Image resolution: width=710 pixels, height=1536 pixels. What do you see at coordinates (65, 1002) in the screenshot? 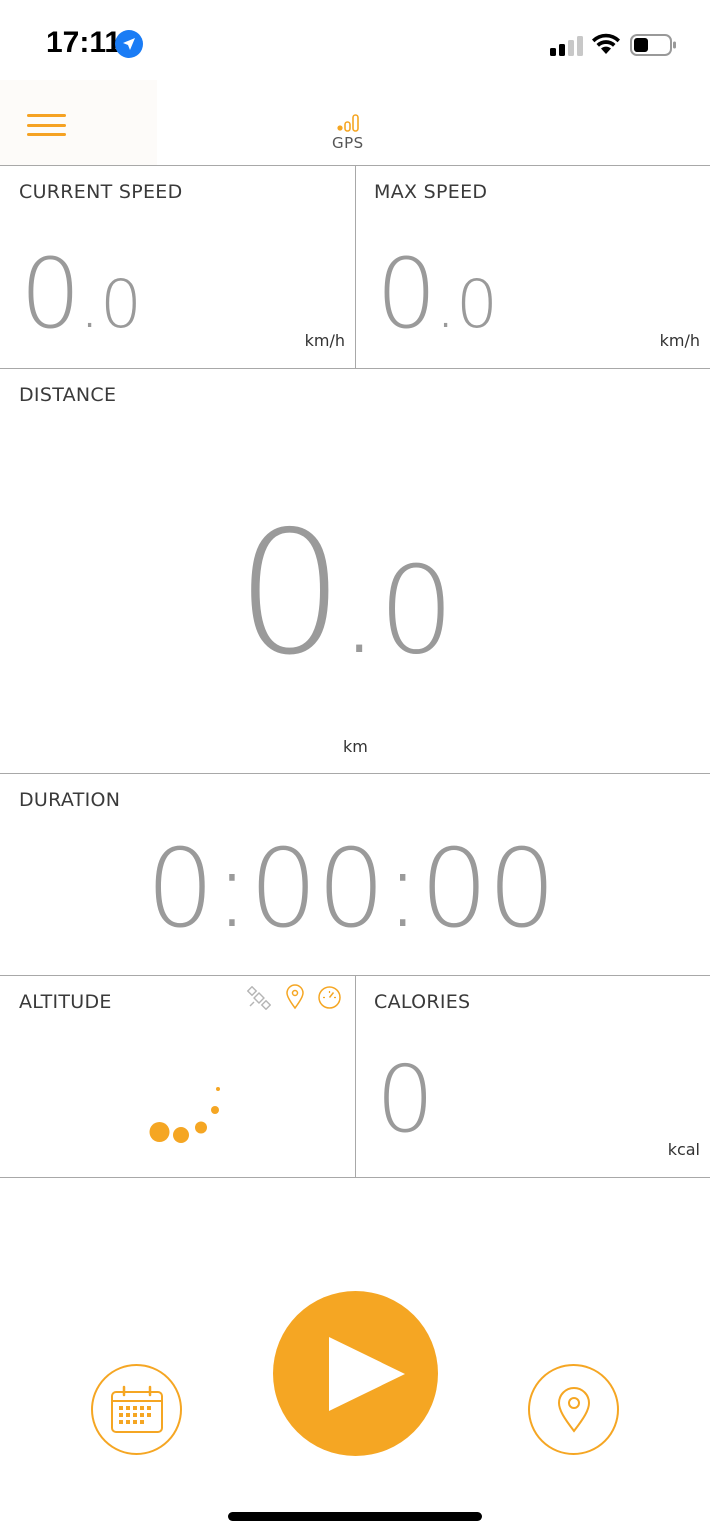
I see `altitude-label: ALTITUDE` at bounding box center [65, 1002].